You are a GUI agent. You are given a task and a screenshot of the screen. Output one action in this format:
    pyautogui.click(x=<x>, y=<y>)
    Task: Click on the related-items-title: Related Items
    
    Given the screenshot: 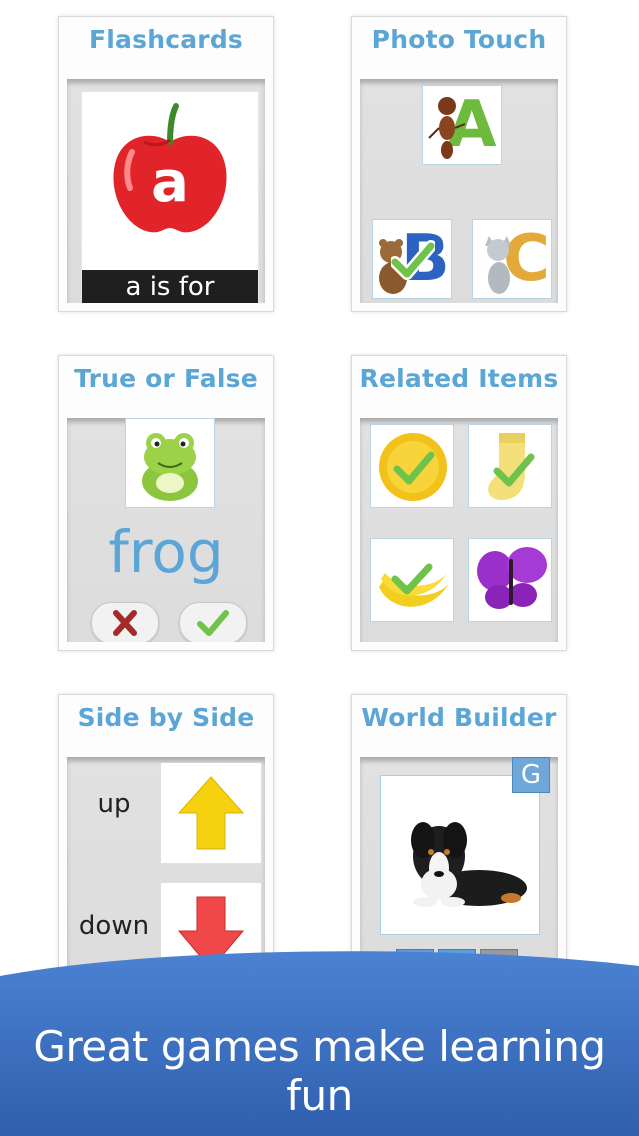 What is the action you would take?
    pyautogui.click(x=459, y=378)
    